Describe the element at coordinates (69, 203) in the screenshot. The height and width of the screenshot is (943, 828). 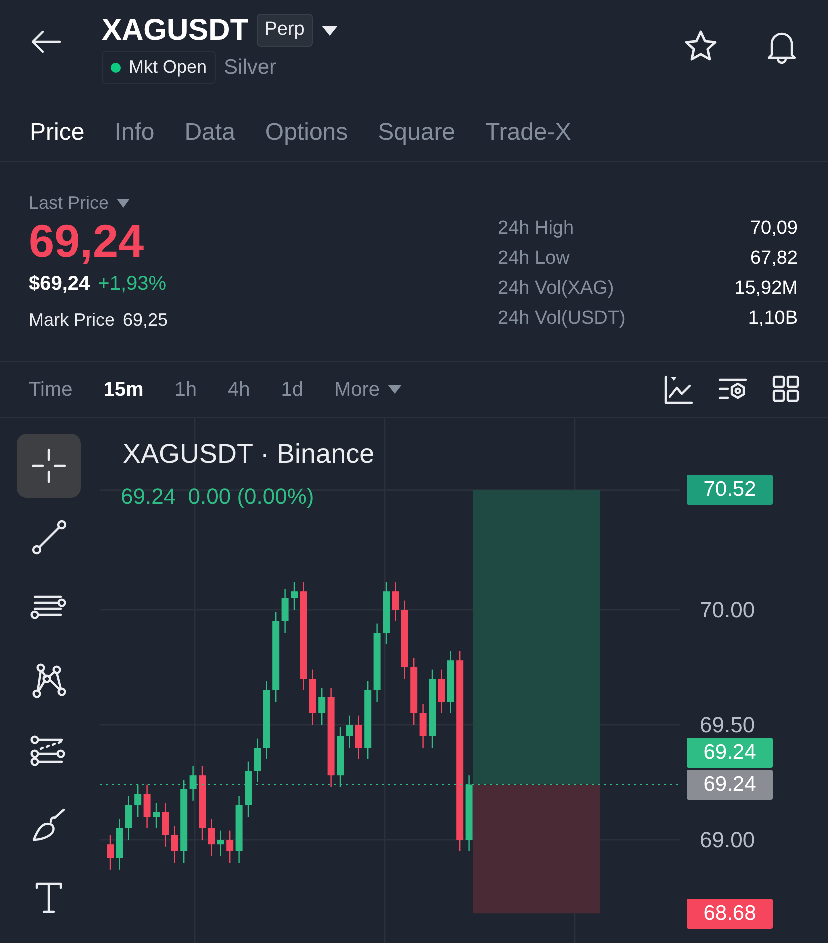
I see `last-price-label: Last Price` at that location.